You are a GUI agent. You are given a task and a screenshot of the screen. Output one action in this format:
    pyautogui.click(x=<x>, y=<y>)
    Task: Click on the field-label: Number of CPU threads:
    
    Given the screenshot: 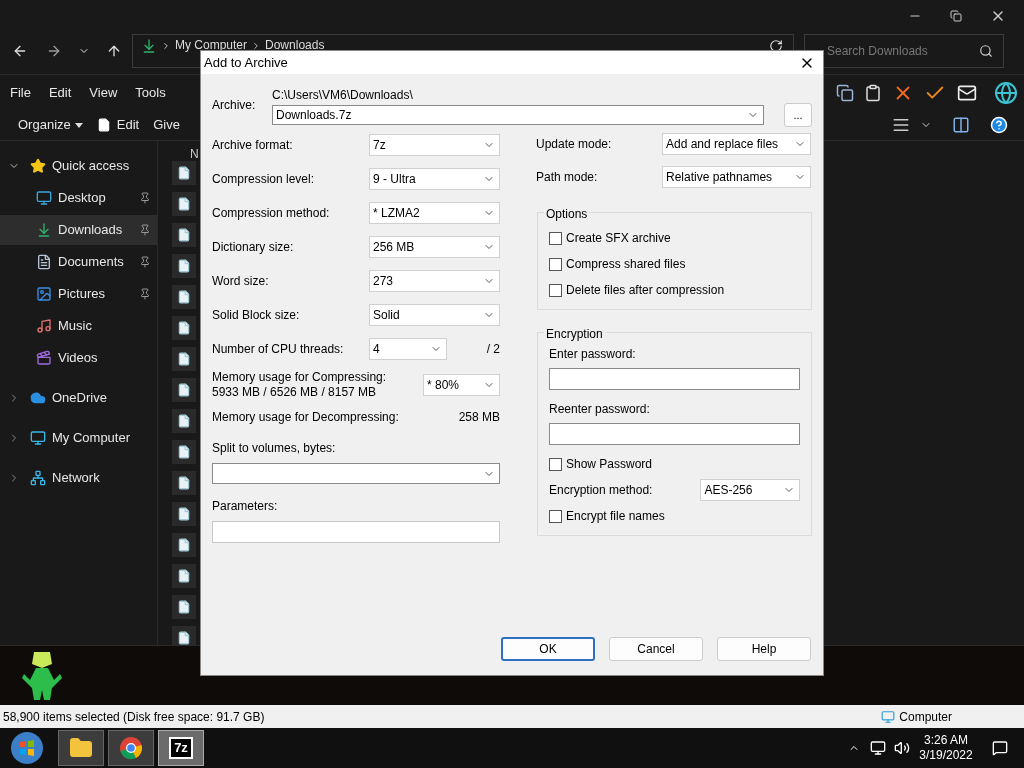 What is the action you would take?
    pyautogui.click(x=278, y=349)
    